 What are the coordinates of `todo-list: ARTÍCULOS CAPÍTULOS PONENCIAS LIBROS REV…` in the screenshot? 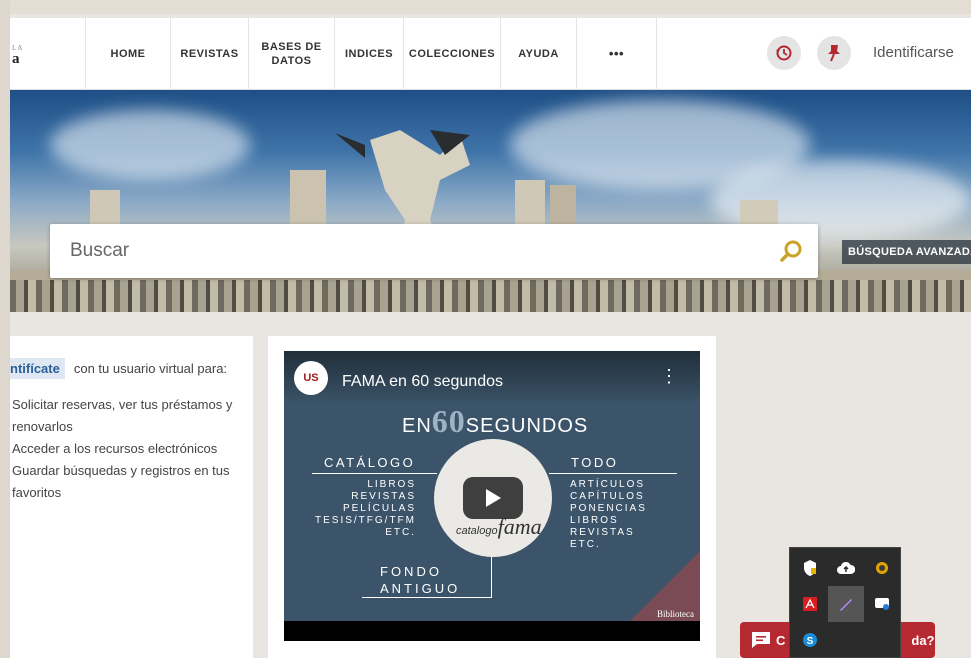 It's located at (608, 515).